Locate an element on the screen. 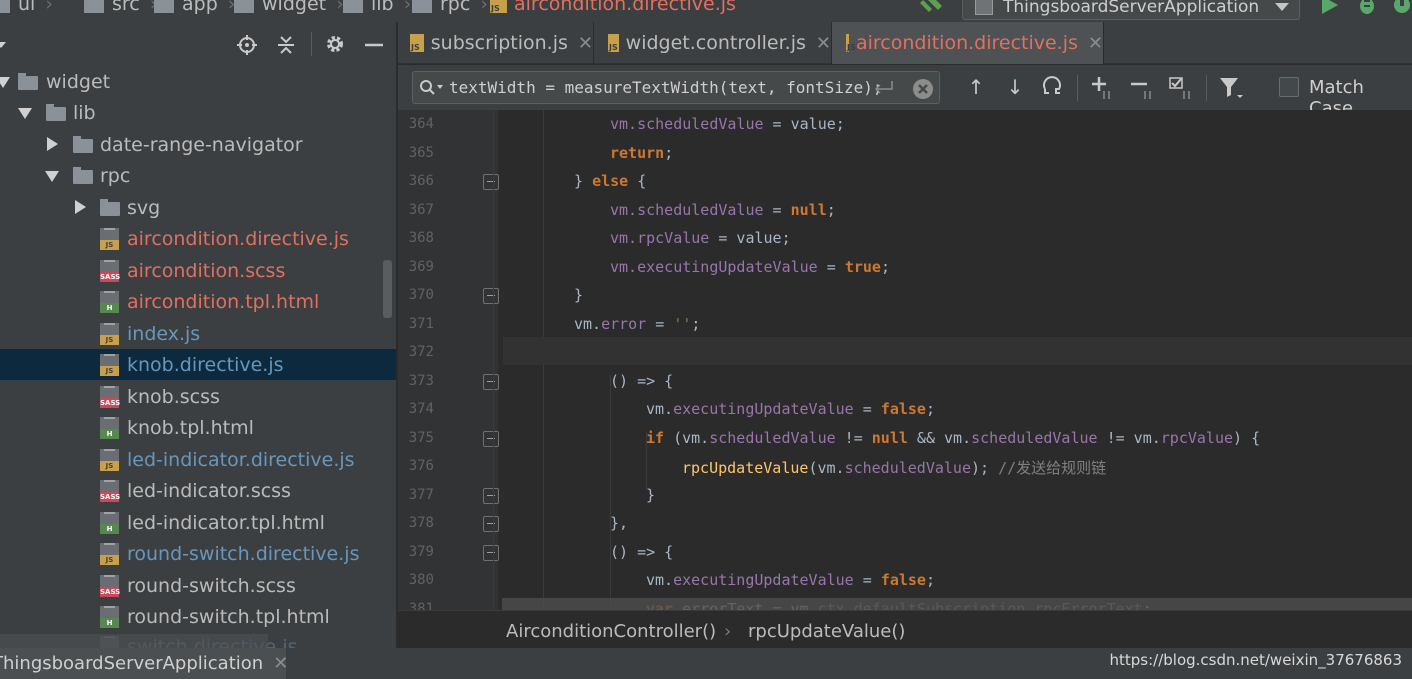  tree-item-round-switch-scss: SASS round-switch.scss is located at coordinates (198, 585).